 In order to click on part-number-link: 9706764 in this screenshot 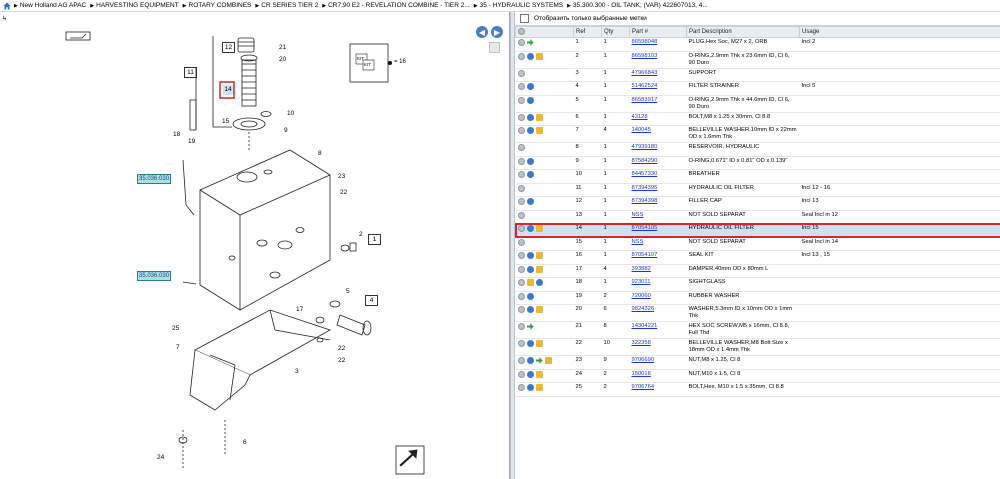, I will do `click(643, 387)`.